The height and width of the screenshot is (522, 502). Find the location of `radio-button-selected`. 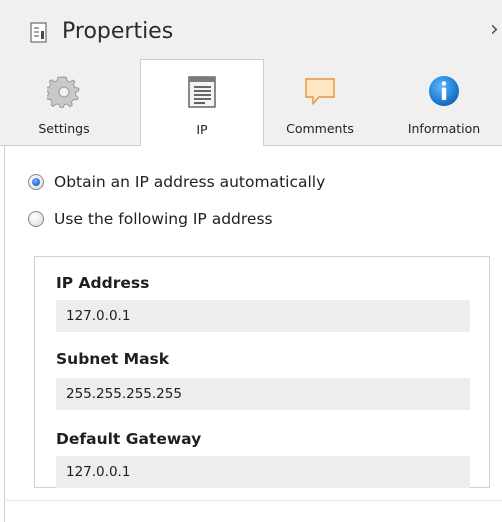

radio-button-selected is located at coordinates (36, 182).